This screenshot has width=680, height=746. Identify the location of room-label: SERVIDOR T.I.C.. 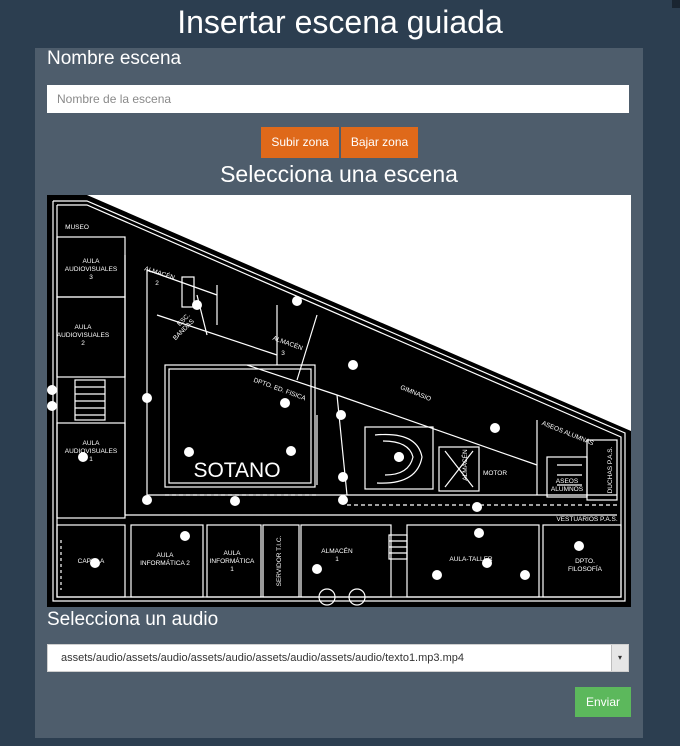
(279, 560).